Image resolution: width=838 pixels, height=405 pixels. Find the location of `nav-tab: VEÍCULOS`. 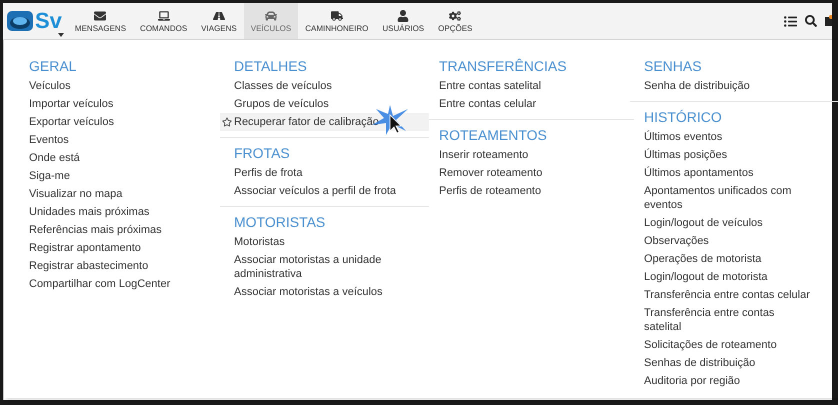

nav-tab: VEÍCULOS is located at coordinates (271, 21).